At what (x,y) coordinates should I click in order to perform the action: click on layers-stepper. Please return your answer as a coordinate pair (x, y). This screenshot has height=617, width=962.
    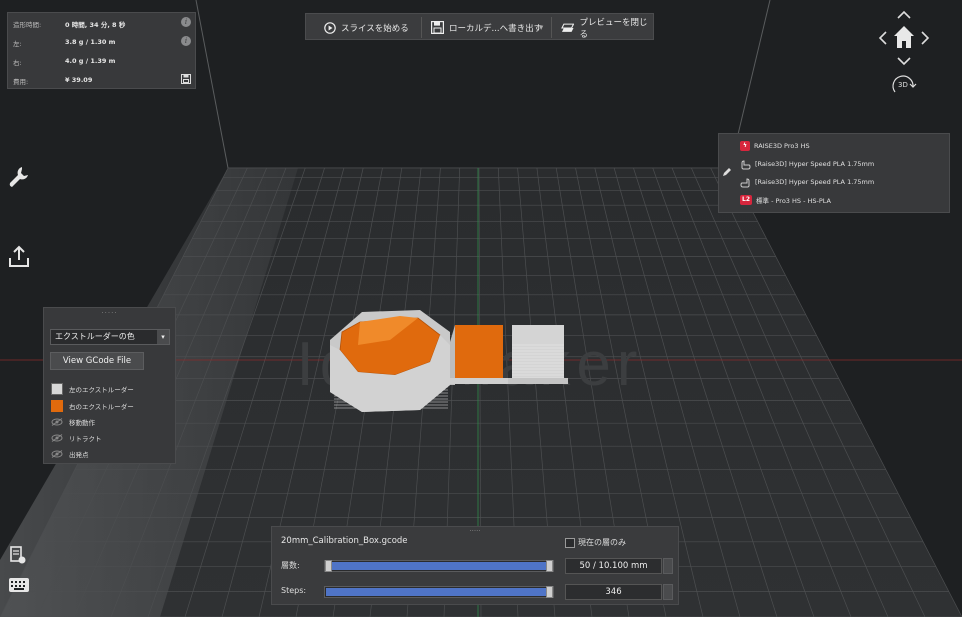
    Looking at the image, I should click on (668, 566).